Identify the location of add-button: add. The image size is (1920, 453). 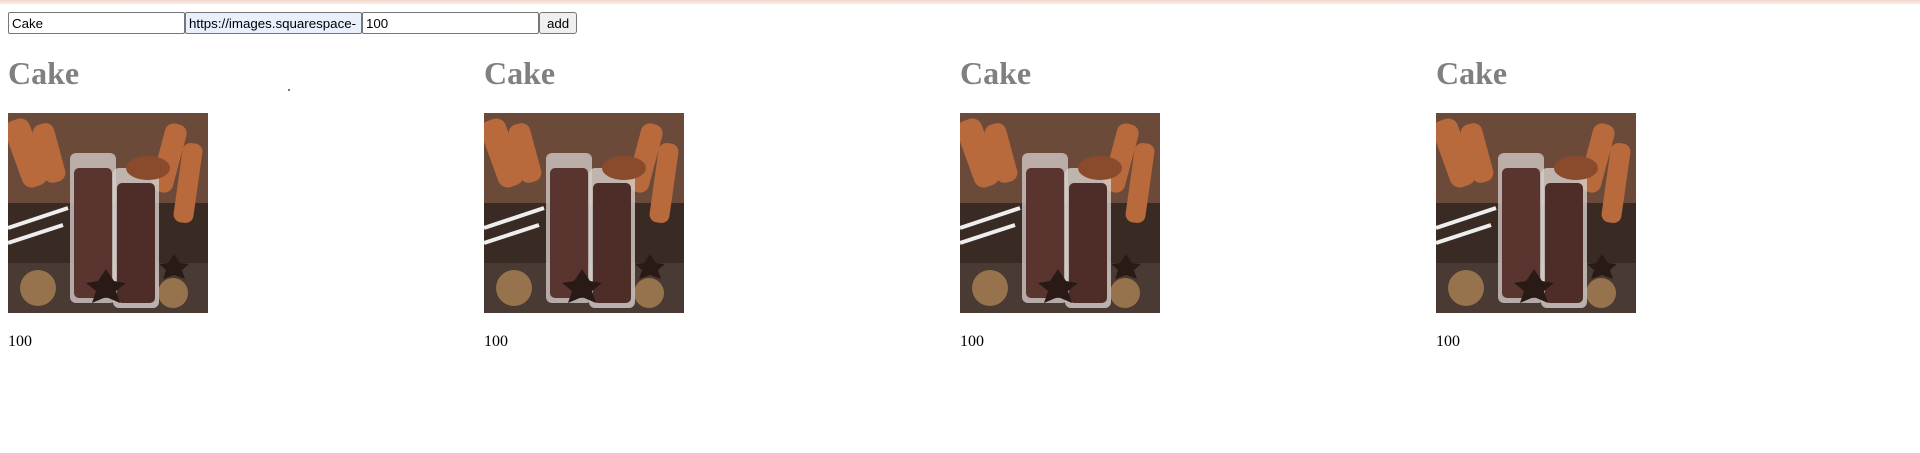
(558, 23).